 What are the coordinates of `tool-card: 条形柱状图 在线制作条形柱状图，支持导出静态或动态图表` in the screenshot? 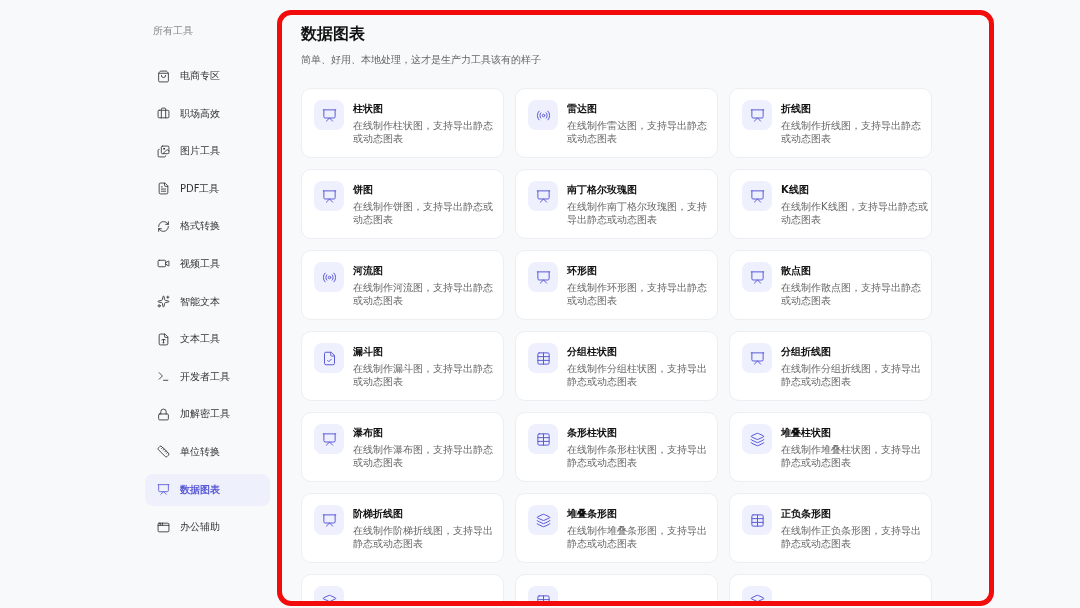 It's located at (616, 447).